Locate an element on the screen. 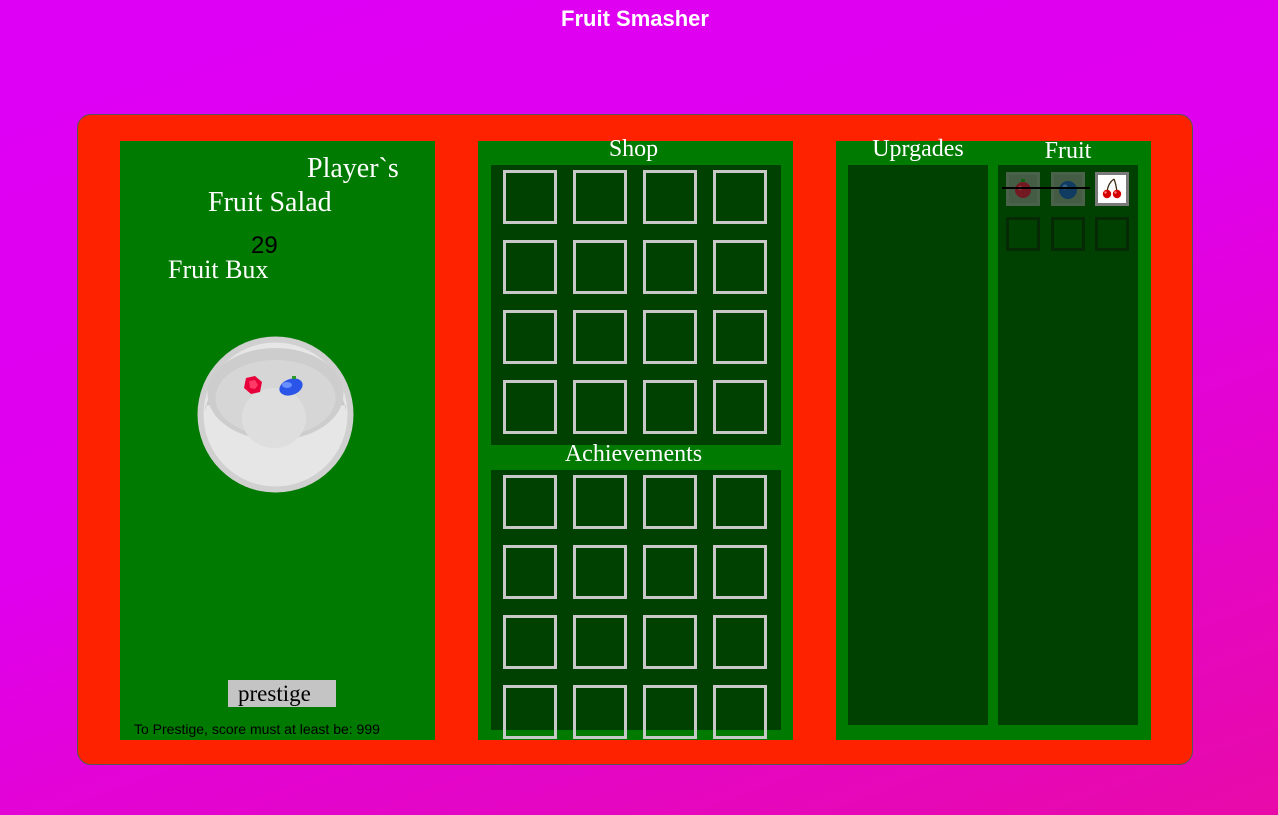  cherry-icon is located at coordinates (1112, 188).